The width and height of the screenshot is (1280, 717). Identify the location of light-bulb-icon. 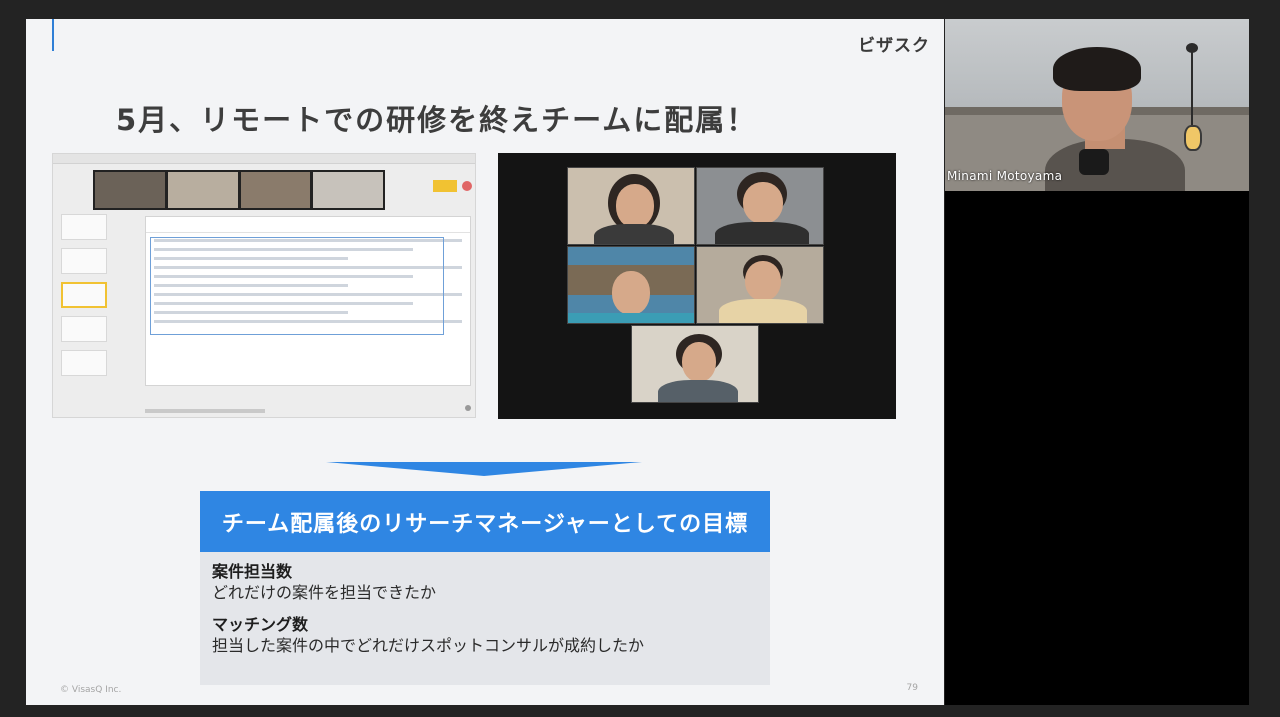
(1193, 138).